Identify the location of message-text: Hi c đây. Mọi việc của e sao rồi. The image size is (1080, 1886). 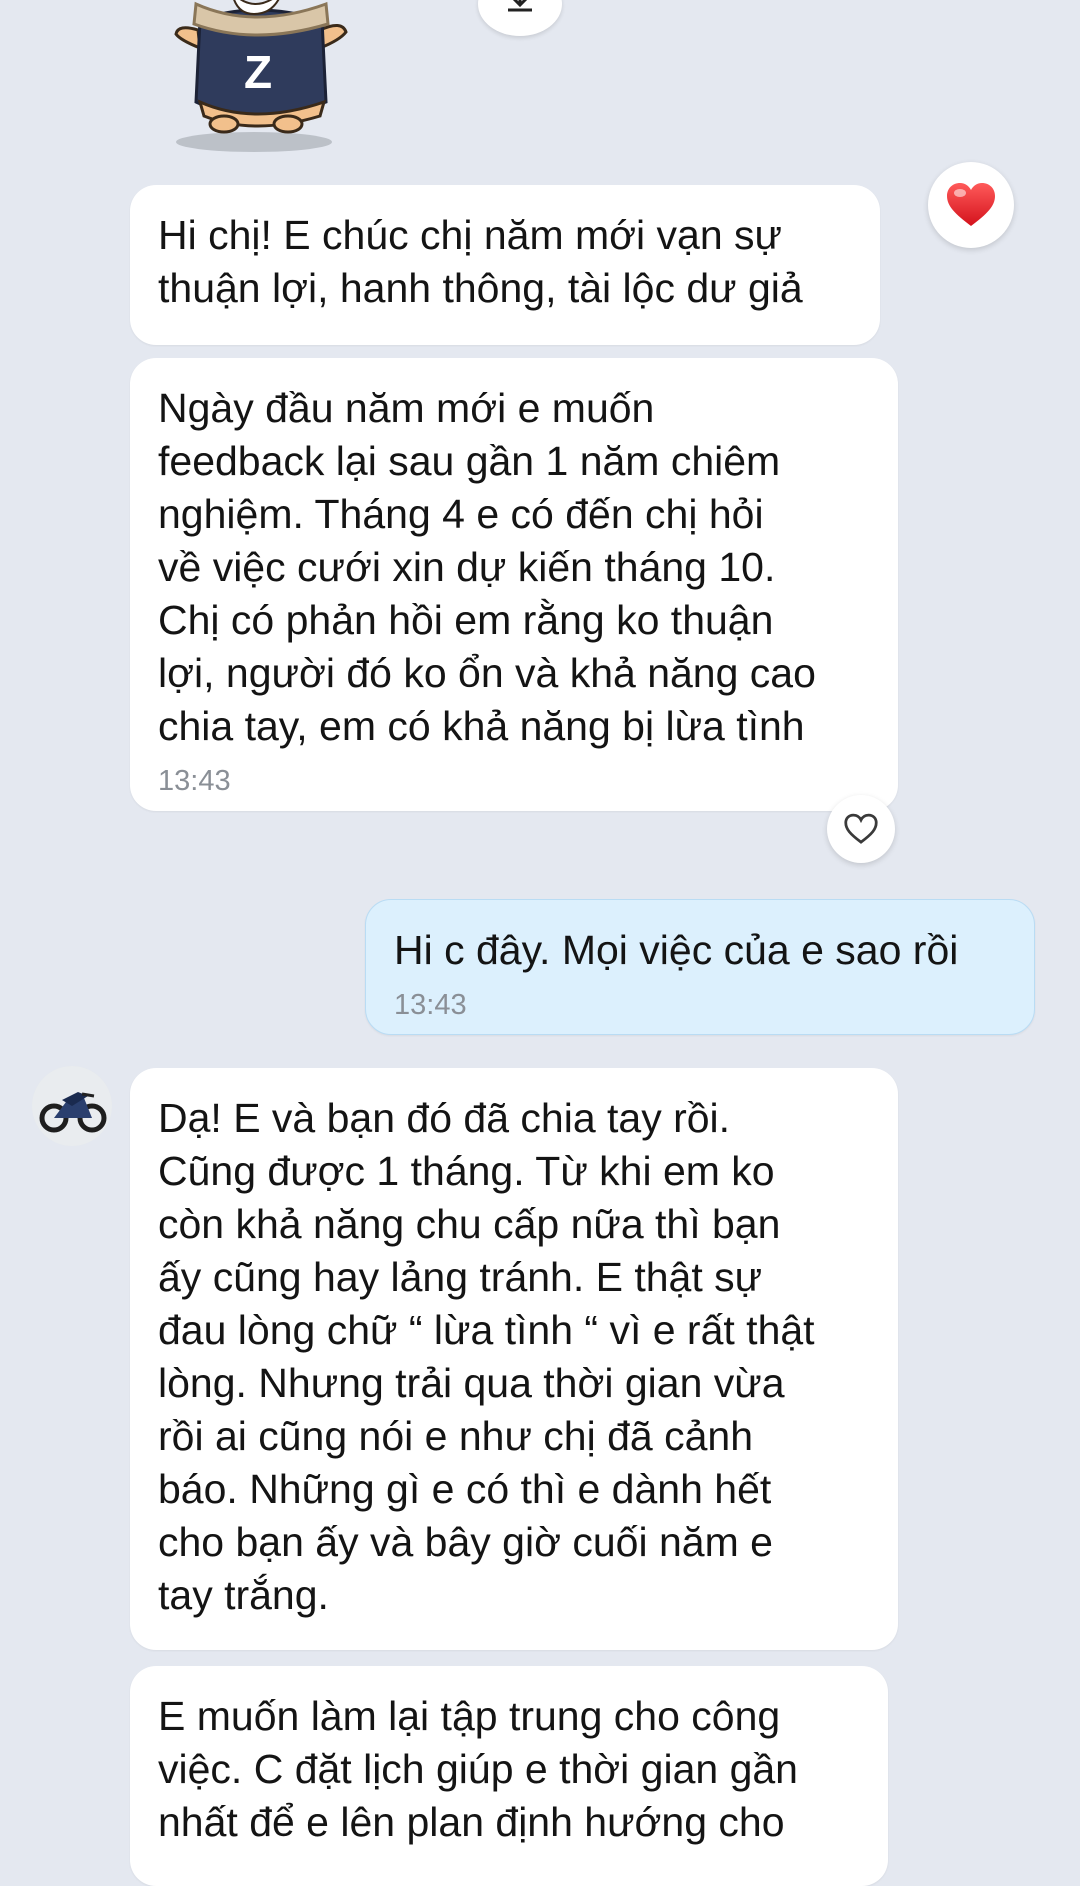
(676, 950).